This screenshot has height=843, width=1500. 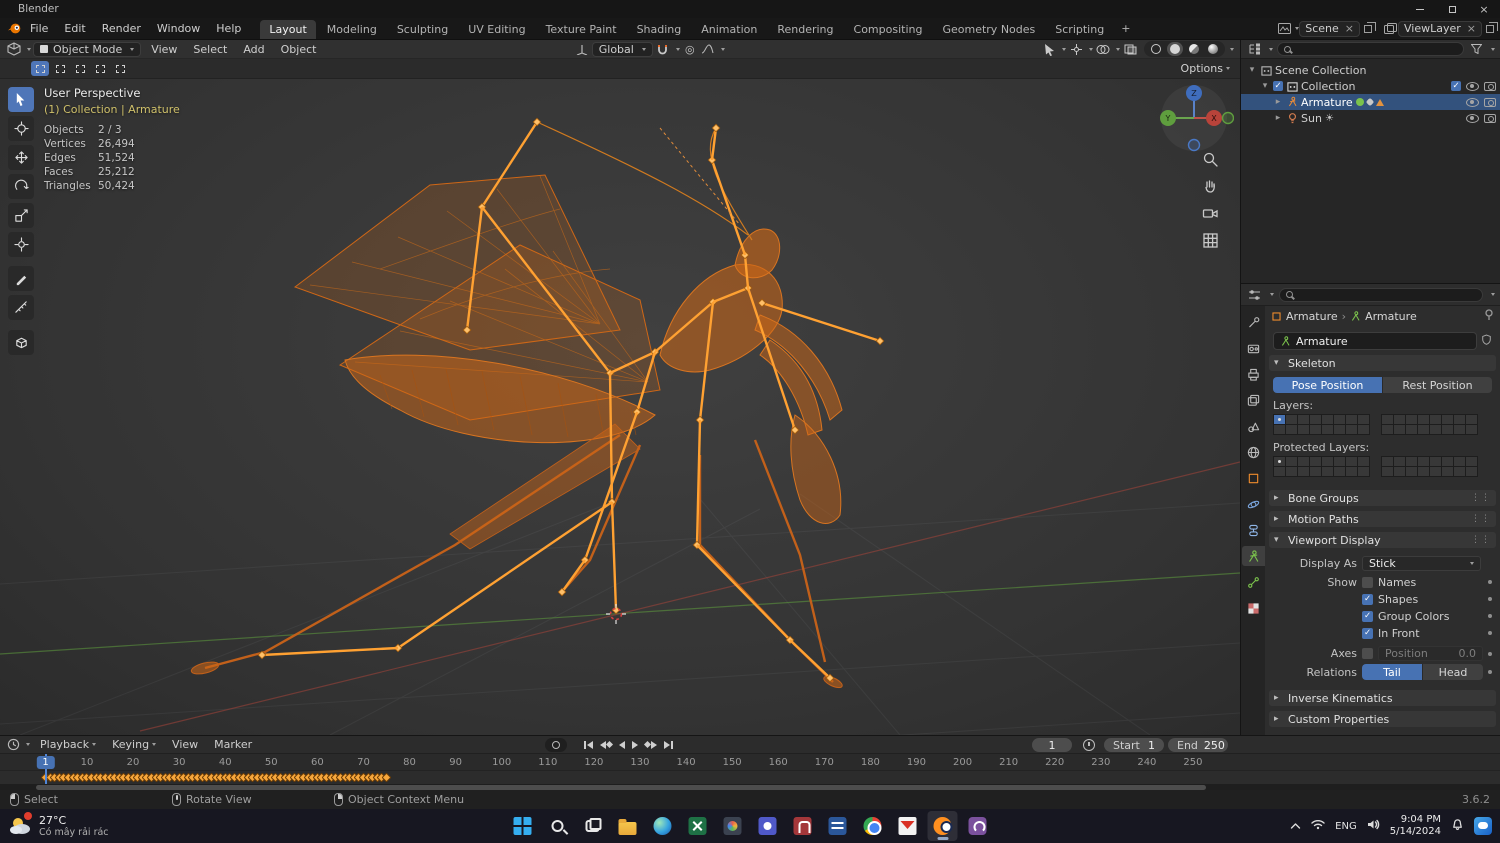 What do you see at coordinates (1198, 745) in the screenshot?
I see `frame-end-field: End 250` at bounding box center [1198, 745].